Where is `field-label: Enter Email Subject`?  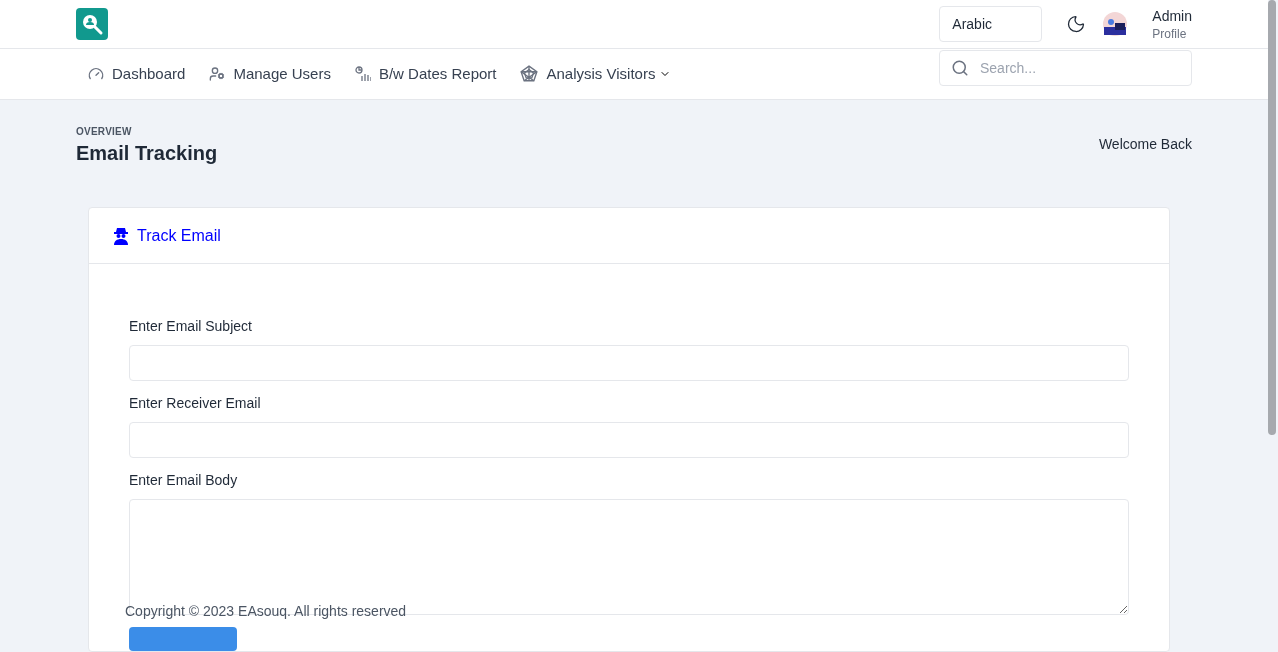
field-label: Enter Email Subject is located at coordinates (191, 326).